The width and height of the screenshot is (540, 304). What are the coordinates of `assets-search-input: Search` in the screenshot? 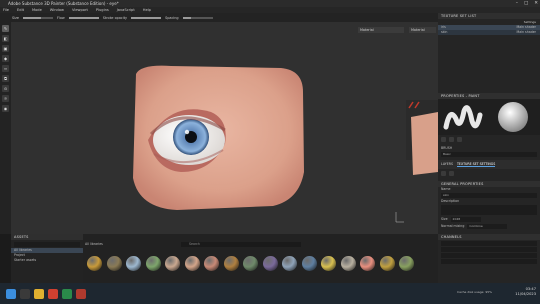 It's located at (241, 244).